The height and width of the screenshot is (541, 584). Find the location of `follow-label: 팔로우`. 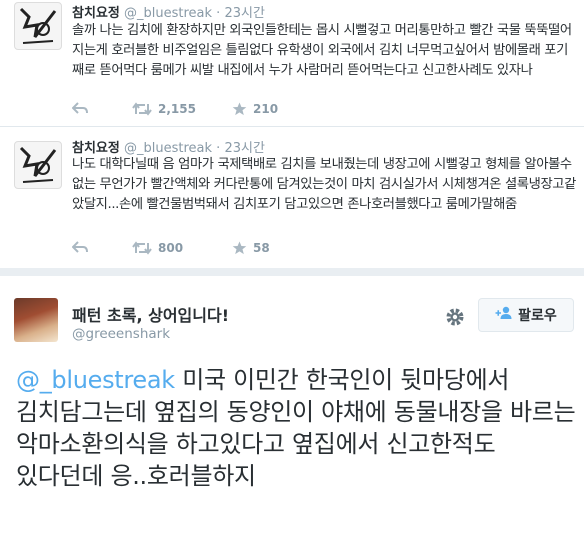

follow-label: 팔로우 is located at coordinates (537, 316).